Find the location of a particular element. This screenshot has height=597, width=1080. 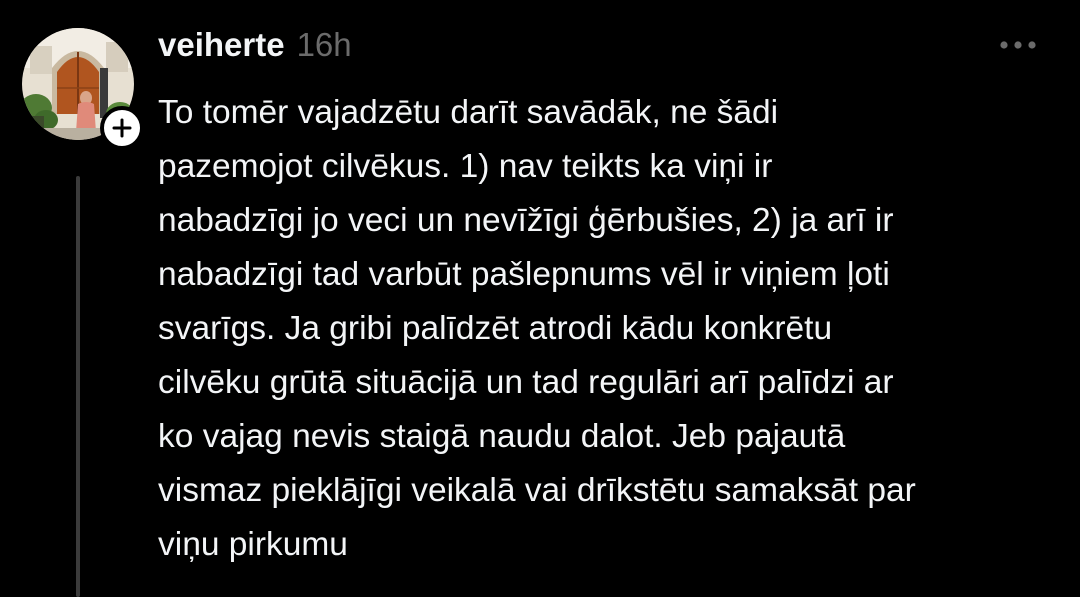

post-header: veiherte 16h is located at coordinates (255, 48).